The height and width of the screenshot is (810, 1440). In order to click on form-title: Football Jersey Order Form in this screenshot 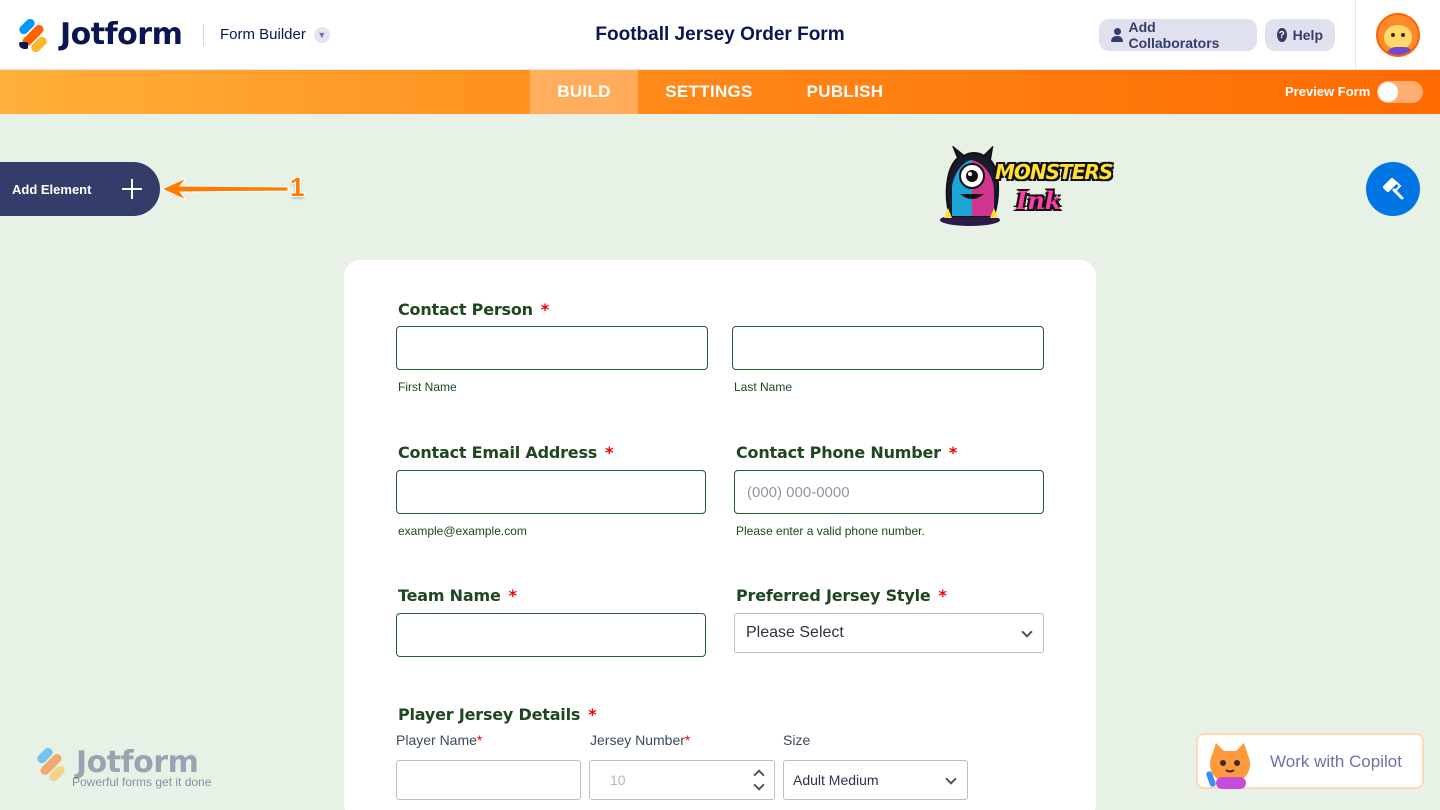, I will do `click(720, 35)`.